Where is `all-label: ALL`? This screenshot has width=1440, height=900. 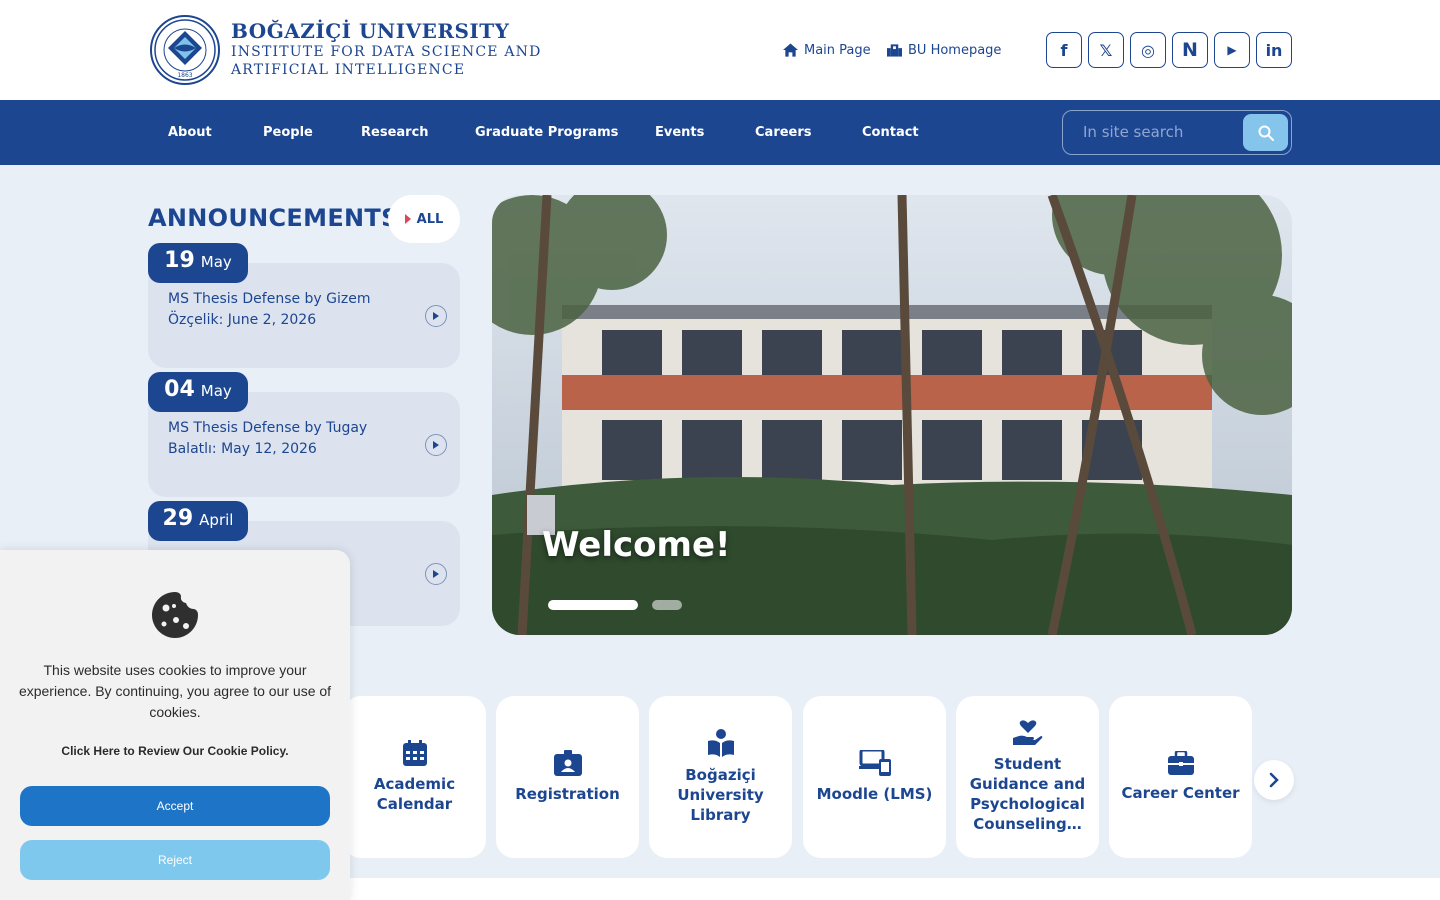 all-label: ALL is located at coordinates (430, 219).